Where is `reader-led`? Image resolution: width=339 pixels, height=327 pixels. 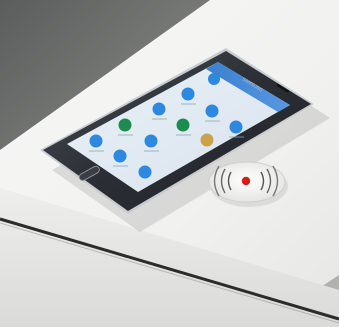 reader-led is located at coordinates (246, 181).